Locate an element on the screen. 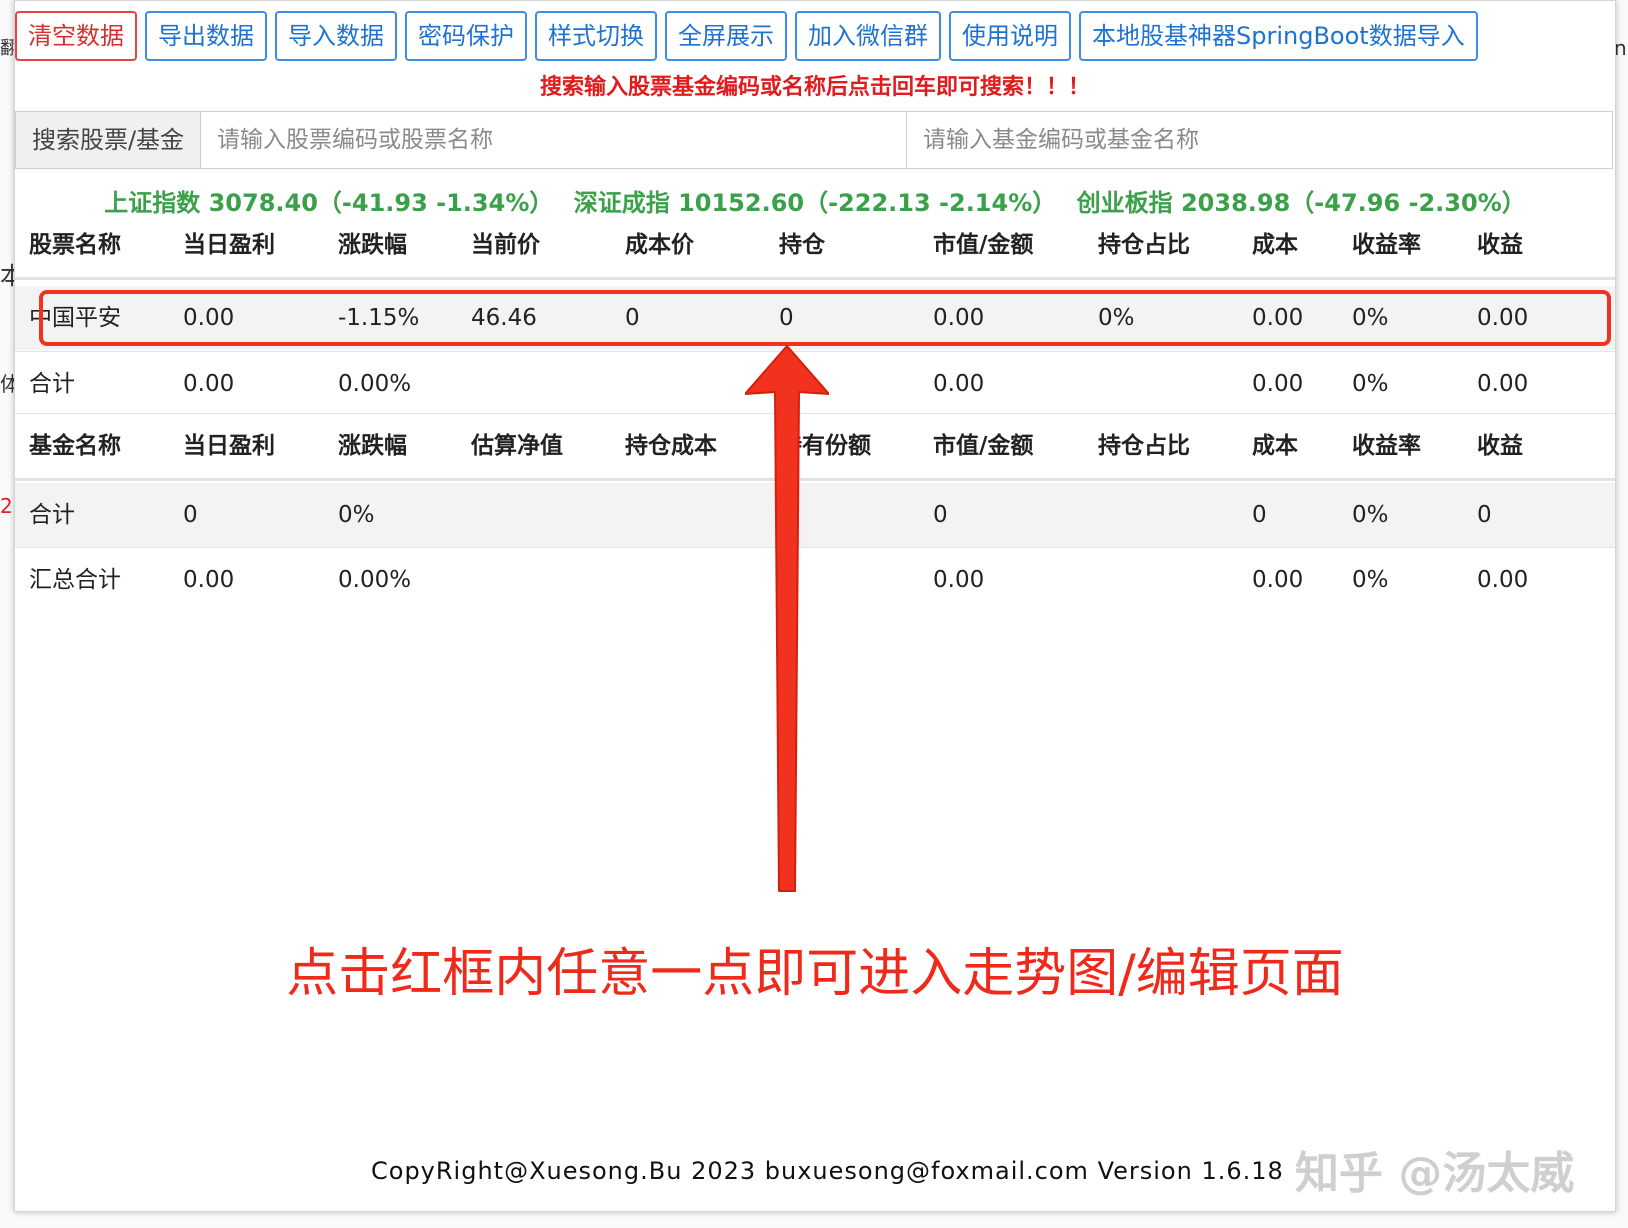 This screenshot has height=1228, width=1628. column-header: 基金名称 is located at coordinates (75, 446).